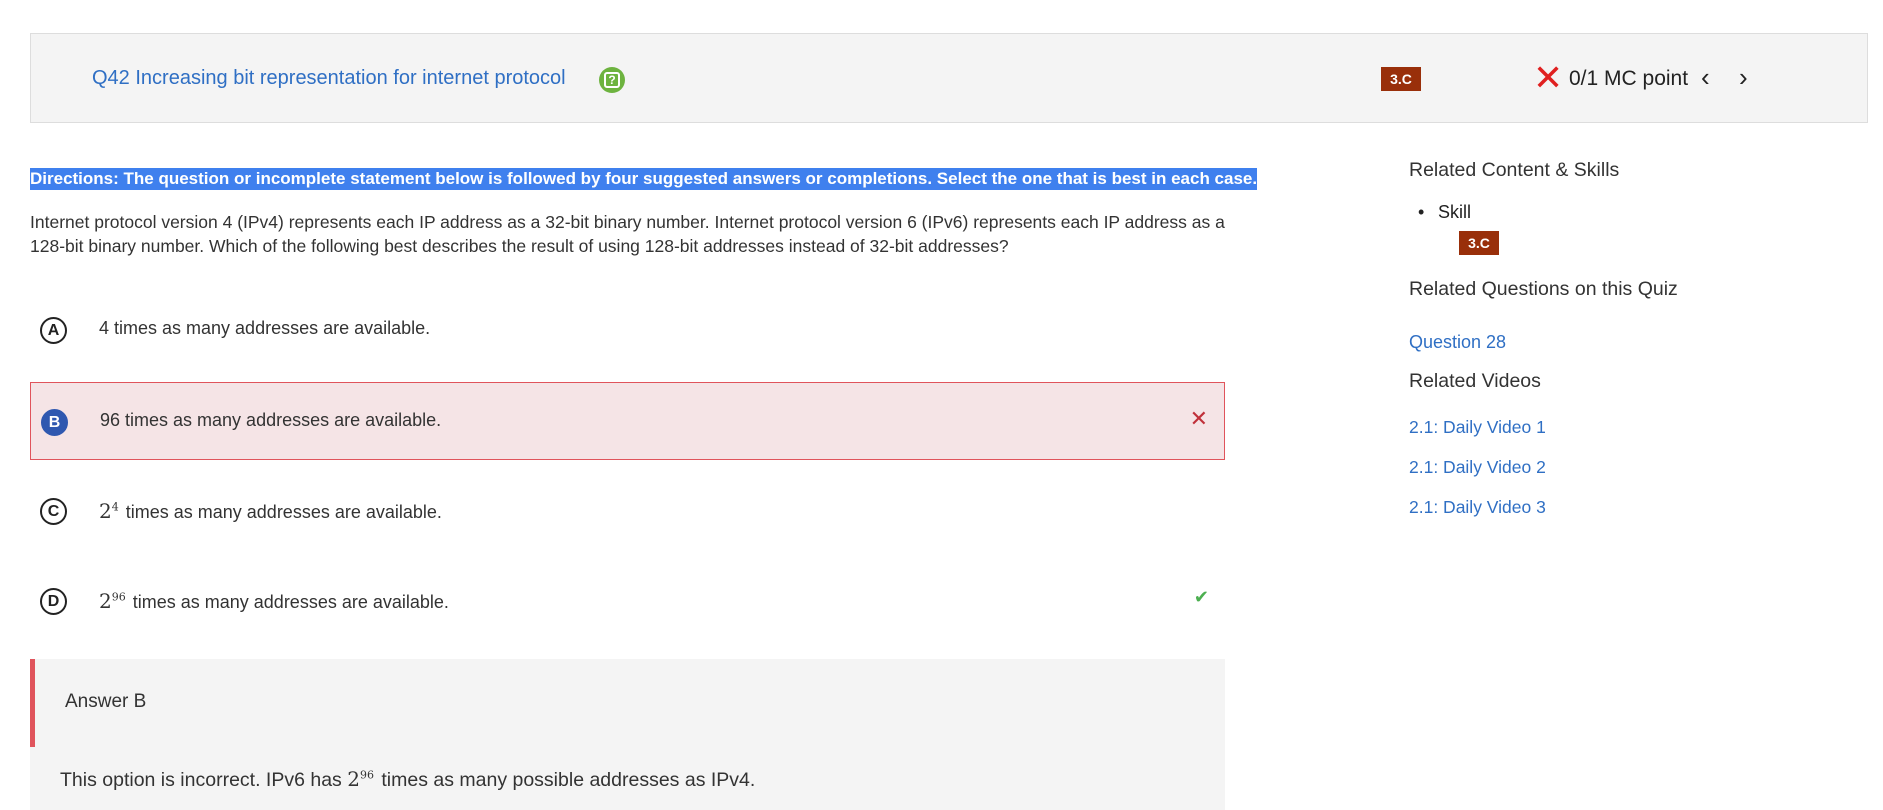 This screenshot has width=1883, height=810. Describe the element at coordinates (1705, 77) in the screenshot. I see `previous-question-icon: ‹` at that location.